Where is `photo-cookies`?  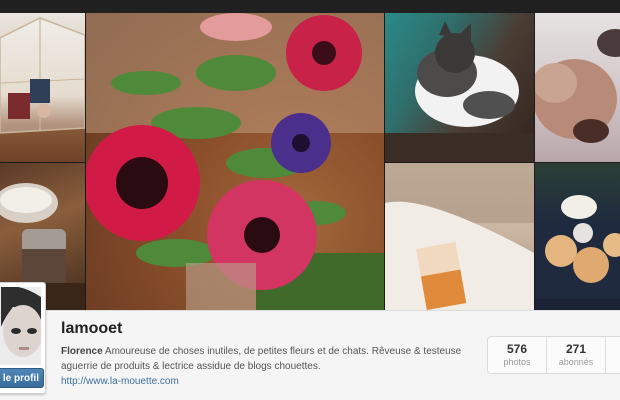 photo-cookies is located at coordinates (577, 236).